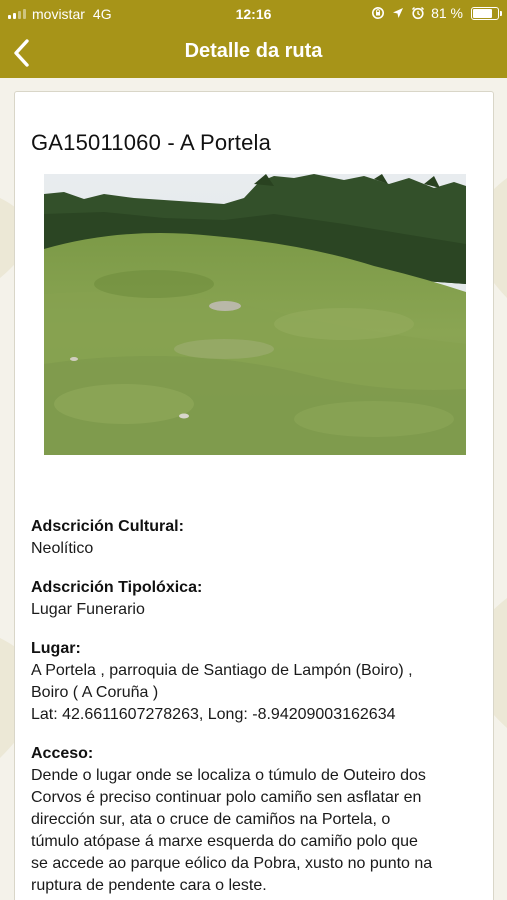 This screenshot has height=900, width=507. I want to click on alarm-icon, so click(418, 13).